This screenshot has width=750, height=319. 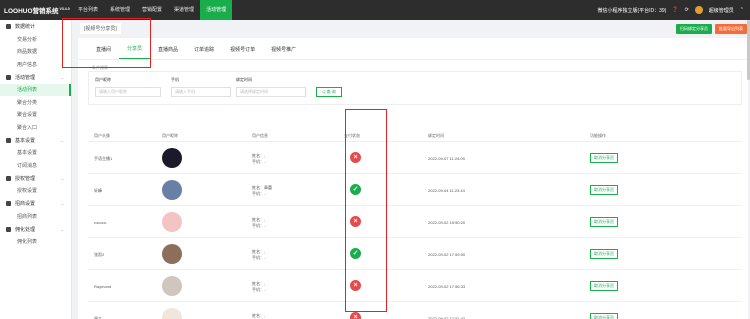 I want to click on sidebar-group: 招商设置 ⌄, so click(x=35, y=203).